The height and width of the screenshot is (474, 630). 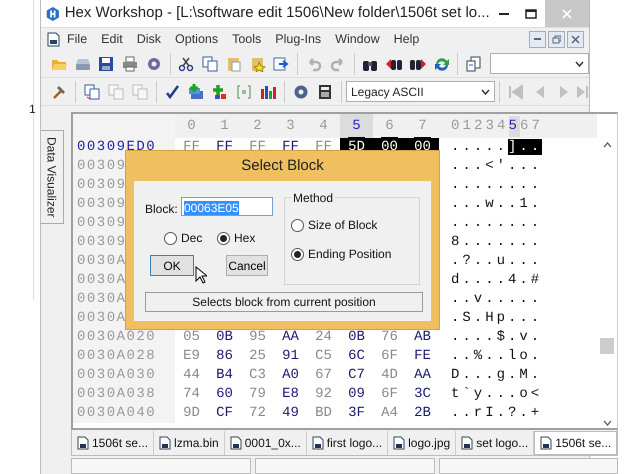 I want to click on hex-byte: 3F, so click(x=356, y=413).